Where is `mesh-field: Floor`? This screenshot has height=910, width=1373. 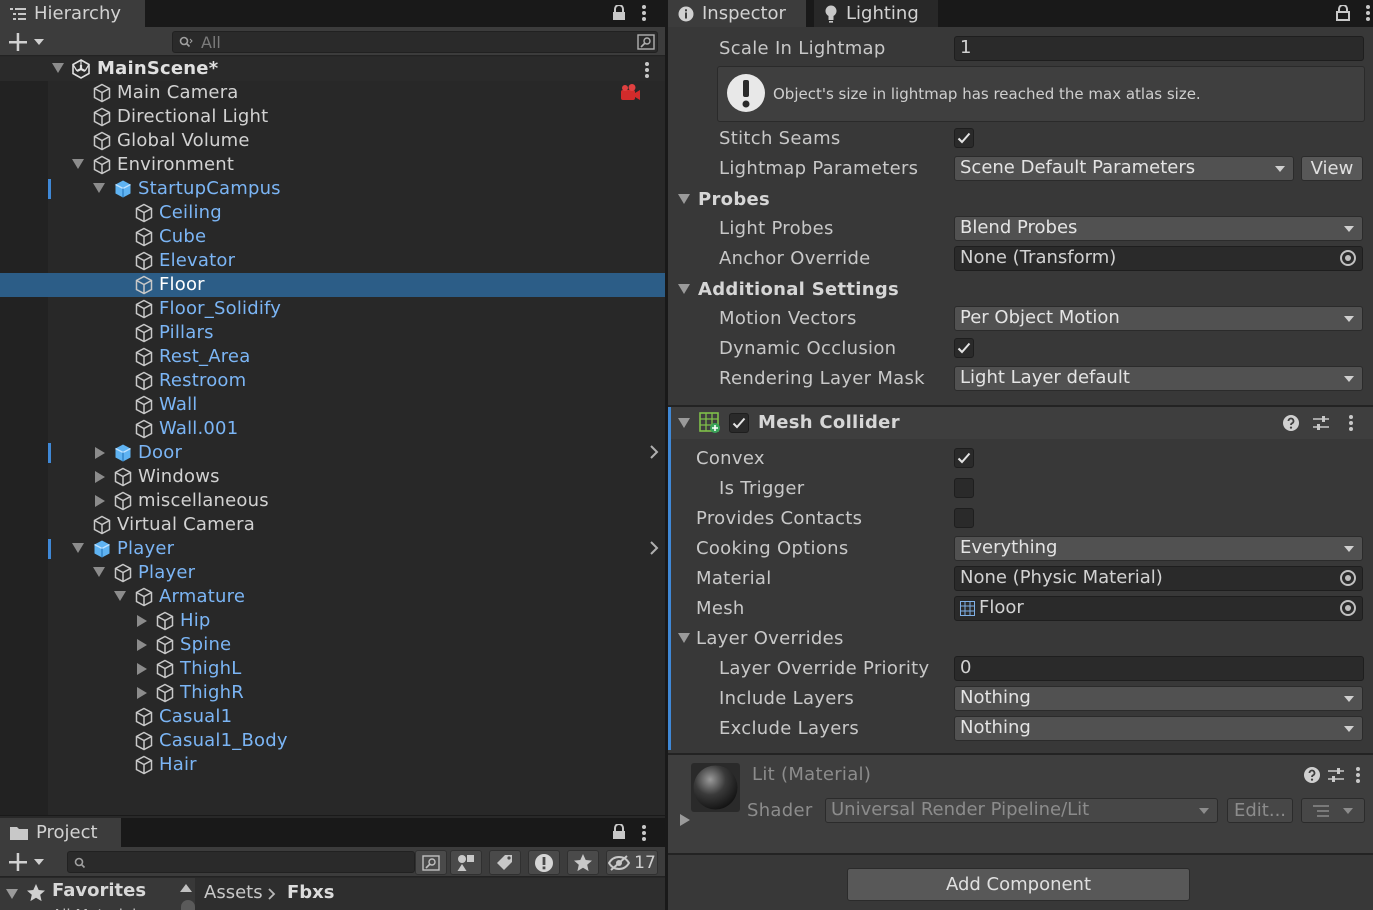
mesh-field: Floor is located at coordinates (1158, 608).